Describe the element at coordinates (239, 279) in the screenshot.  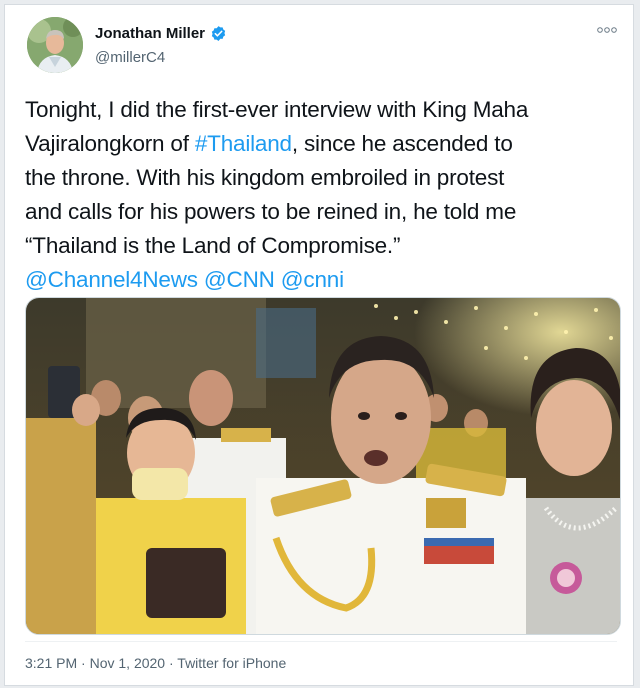
I see `mention-link: @CNN` at that location.